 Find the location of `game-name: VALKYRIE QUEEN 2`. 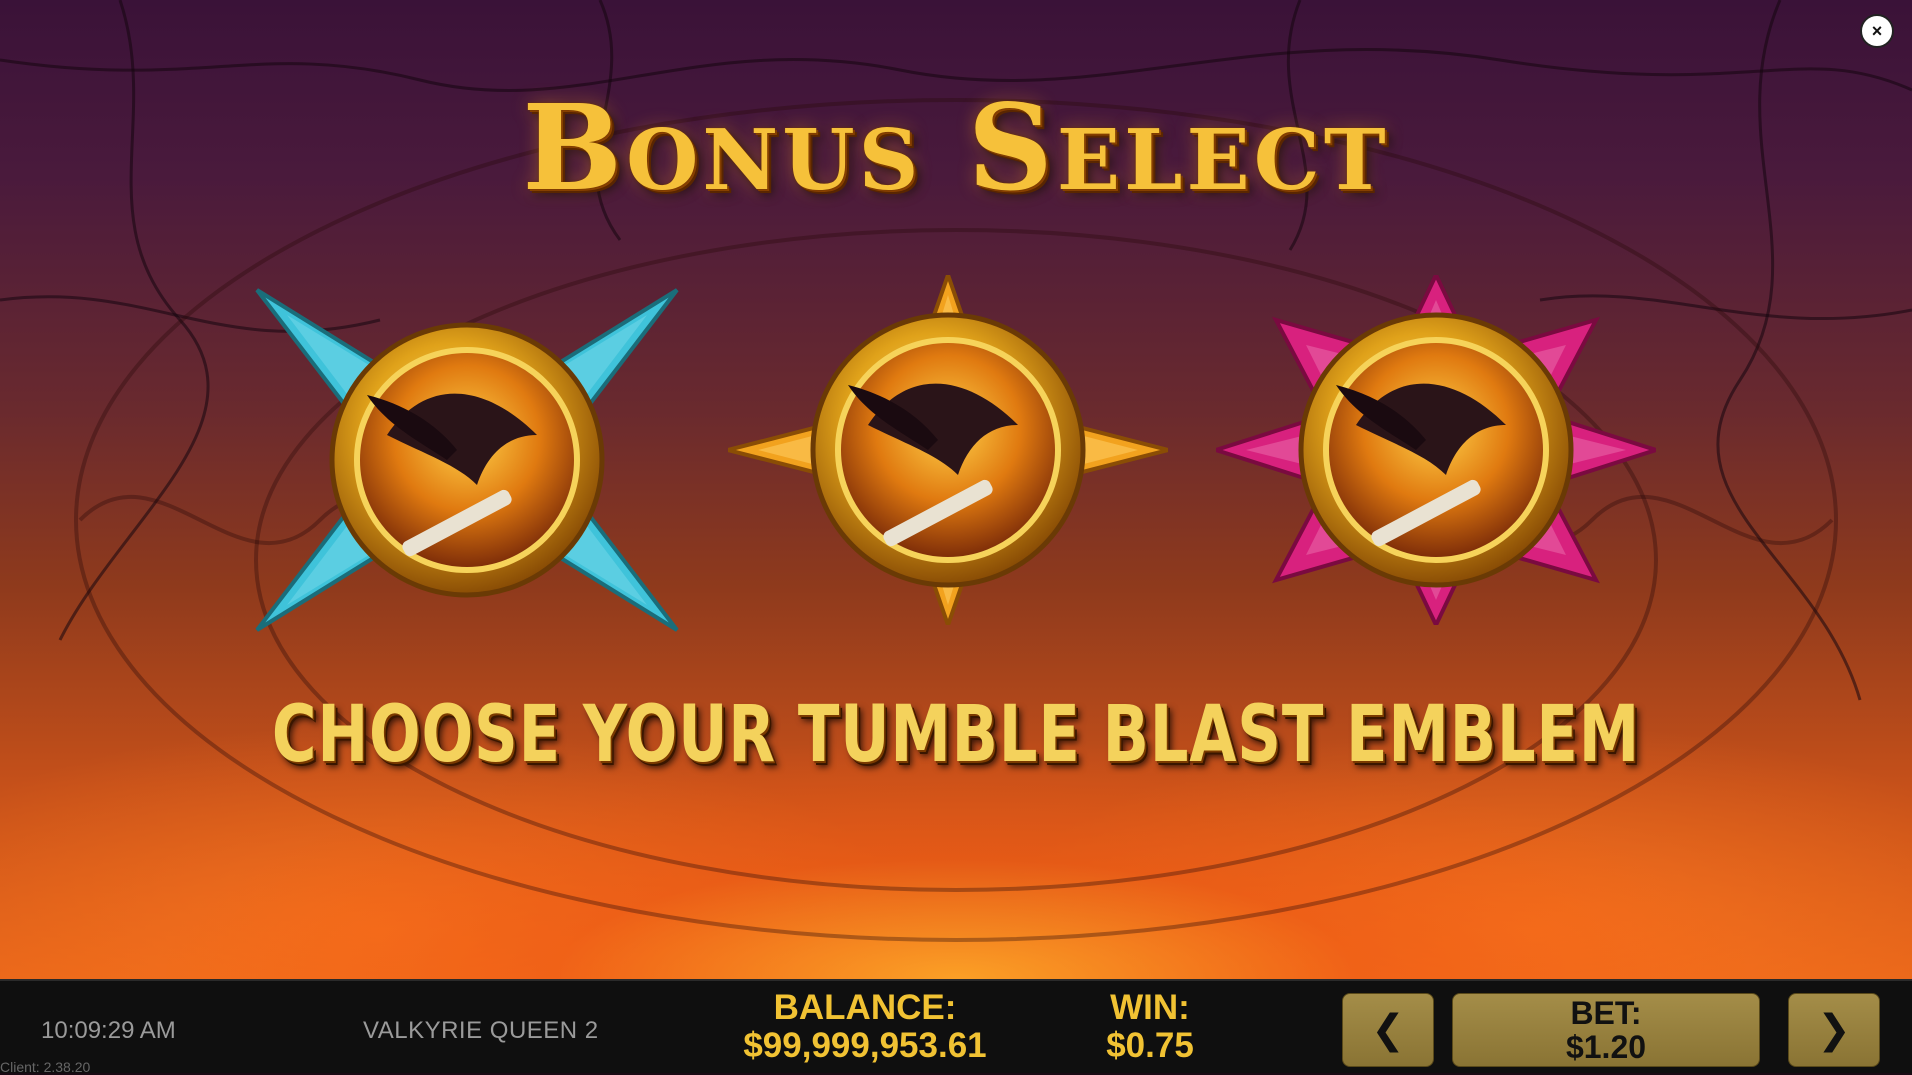

game-name: VALKYRIE QUEEN 2 is located at coordinates (481, 1030).